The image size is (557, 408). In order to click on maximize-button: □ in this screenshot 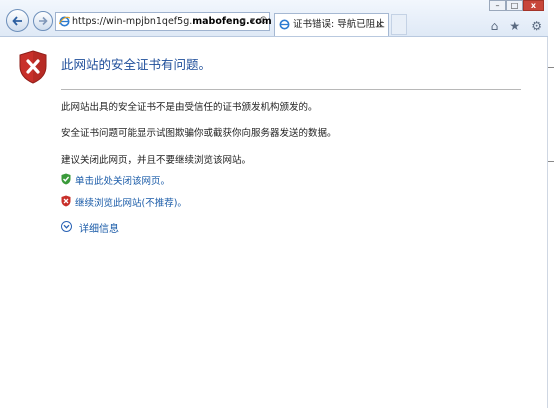, I will do `click(514, 5)`.